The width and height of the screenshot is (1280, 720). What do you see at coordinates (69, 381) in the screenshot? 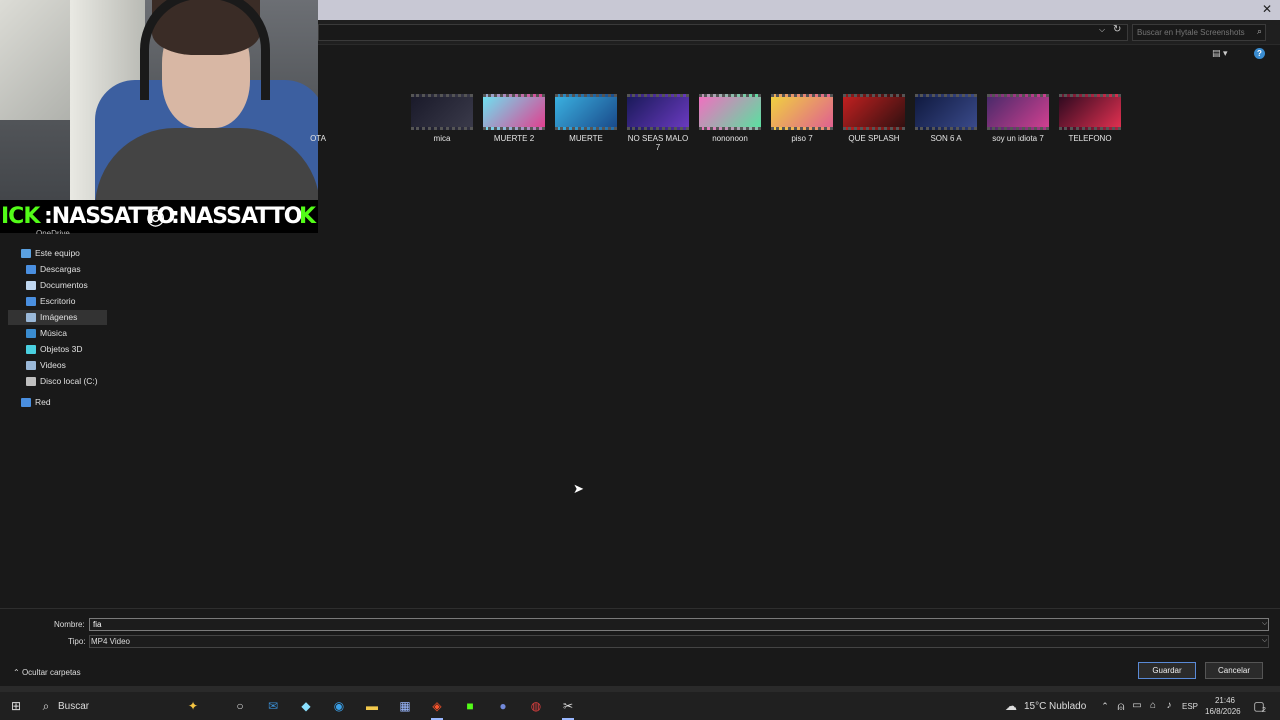
I see `sidebar-item-label: Disco local (C:)` at bounding box center [69, 381].